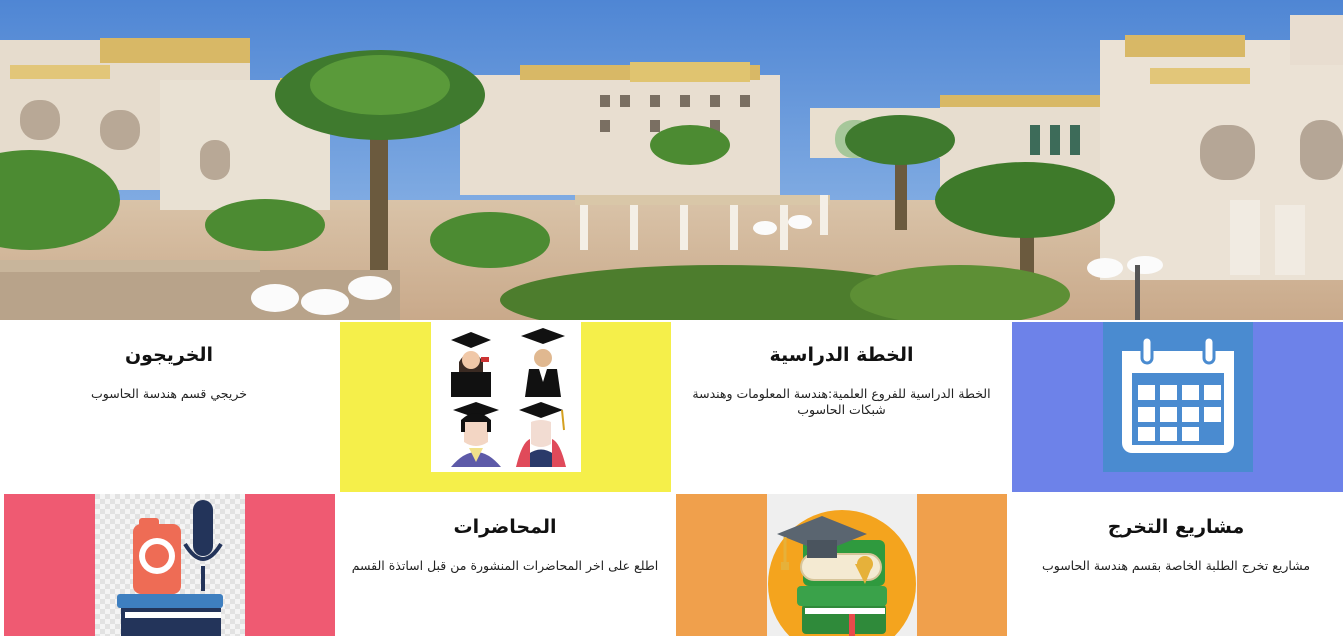  I want to click on lectures-tile, so click(169, 565).